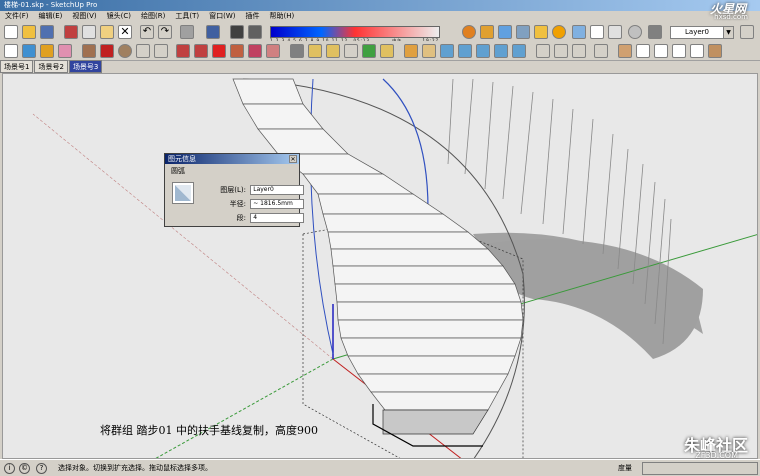 Image resolution: width=760 pixels, height=476 pixels. What do you see at coordinates (119, 16) in the screenshot?
I see `menu-camera: 镜头(C)` at bounding box center [119, 16].